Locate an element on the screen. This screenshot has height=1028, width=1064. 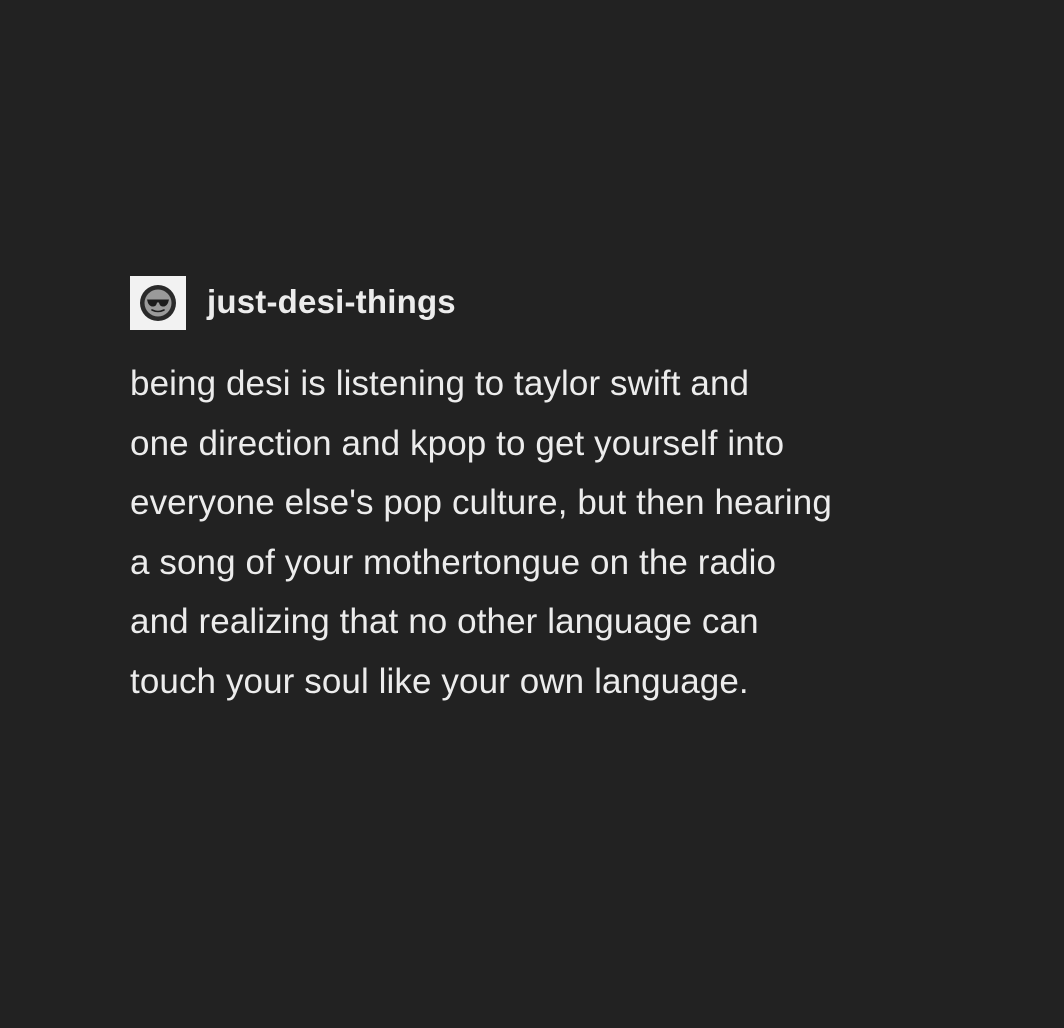
avatar is located at coordinates (158, 303).